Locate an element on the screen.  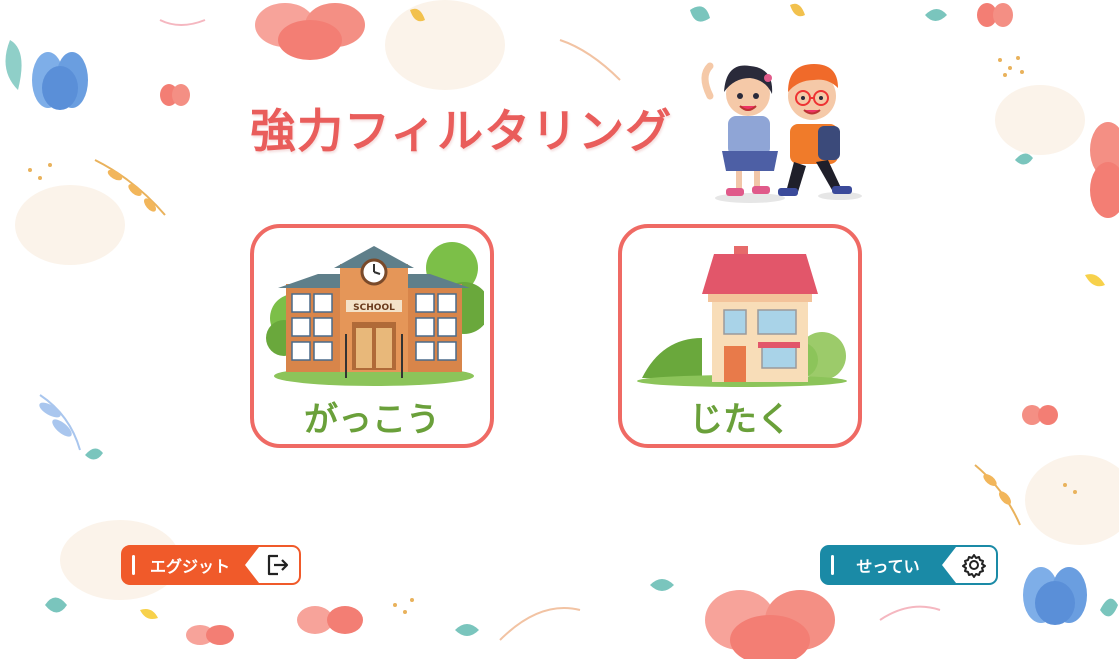
exit-button: エグジット is located at coordinates (211, 565).